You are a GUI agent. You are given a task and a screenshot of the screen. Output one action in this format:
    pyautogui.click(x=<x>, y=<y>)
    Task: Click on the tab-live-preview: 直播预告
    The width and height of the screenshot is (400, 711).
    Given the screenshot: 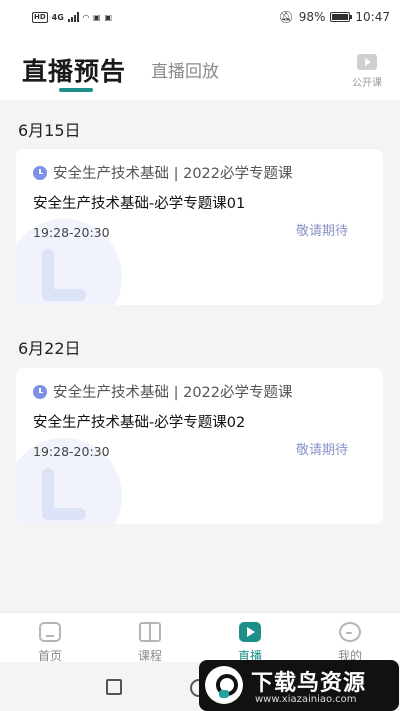 What is the action you would take?
    pyautogui.click(x=74, y=70)
    